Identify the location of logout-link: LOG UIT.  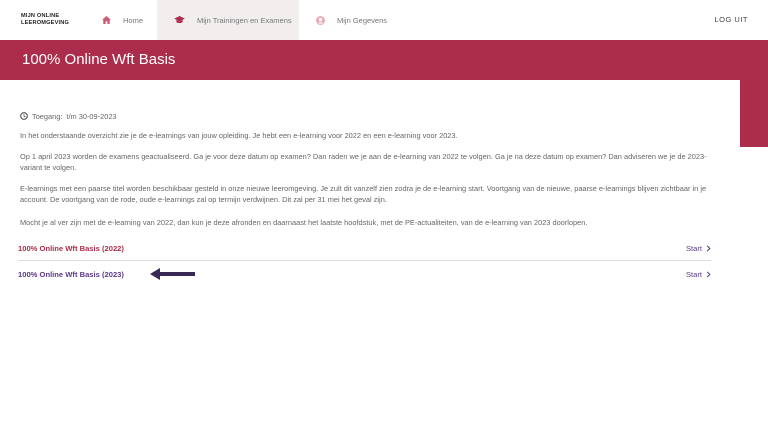
(731, 19).